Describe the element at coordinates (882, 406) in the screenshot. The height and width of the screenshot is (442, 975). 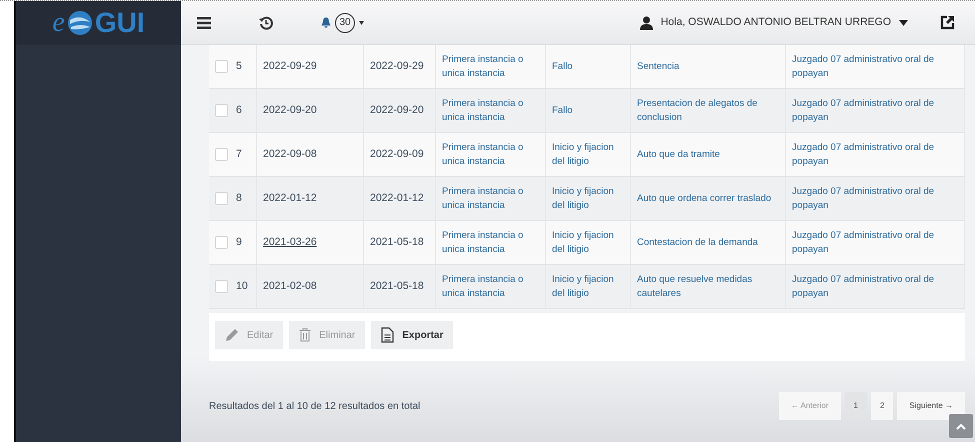
I see `page-button: 2` at that location.